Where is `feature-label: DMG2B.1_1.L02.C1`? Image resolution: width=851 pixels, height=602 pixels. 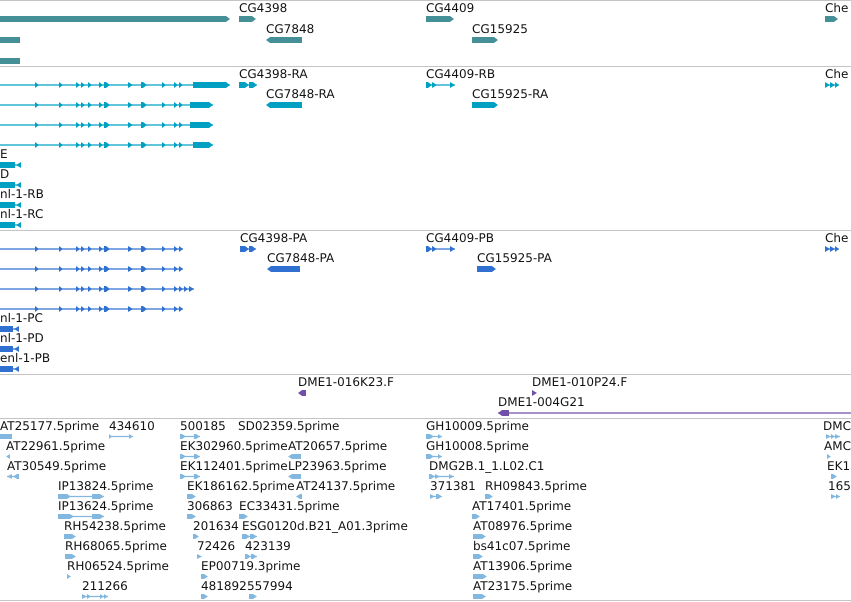 feature-label: DMG2B.1_1.L02.C1 is located at coordinates (486, 466).